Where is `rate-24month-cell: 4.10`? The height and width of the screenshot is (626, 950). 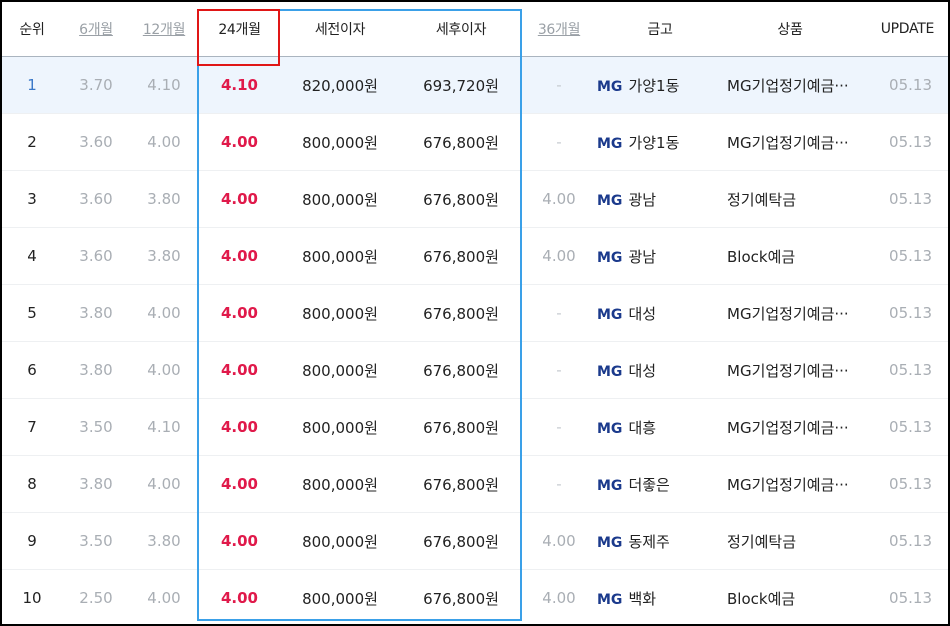
rate-24month-cell: 4.10 is located at coordinates (239, 85).